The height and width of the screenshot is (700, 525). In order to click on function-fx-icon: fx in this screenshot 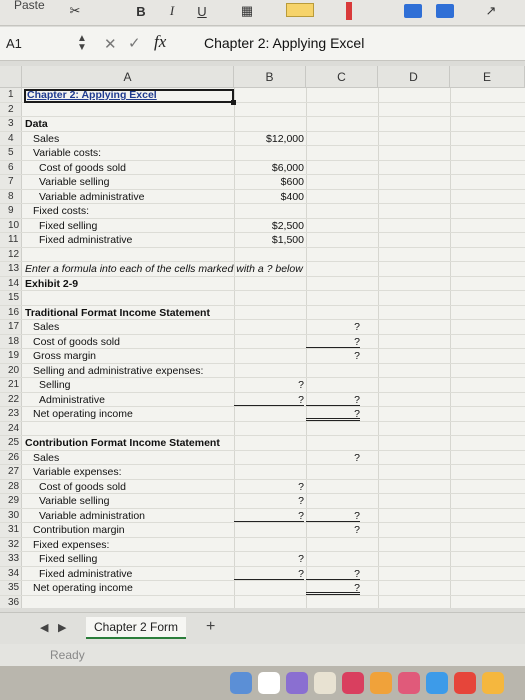, I will do `click(160, 42)`.